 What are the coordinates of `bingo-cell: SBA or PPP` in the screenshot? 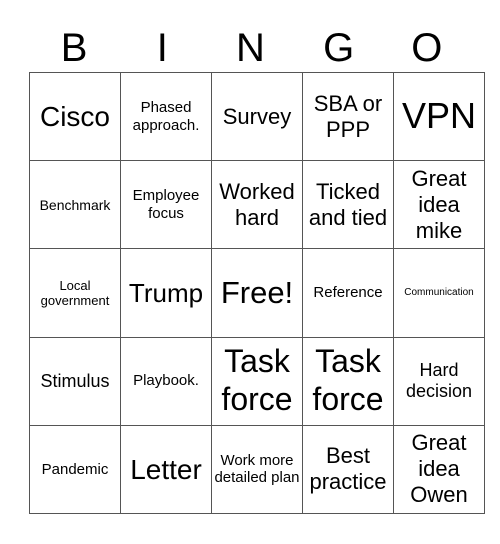 It's located at (348, 116).